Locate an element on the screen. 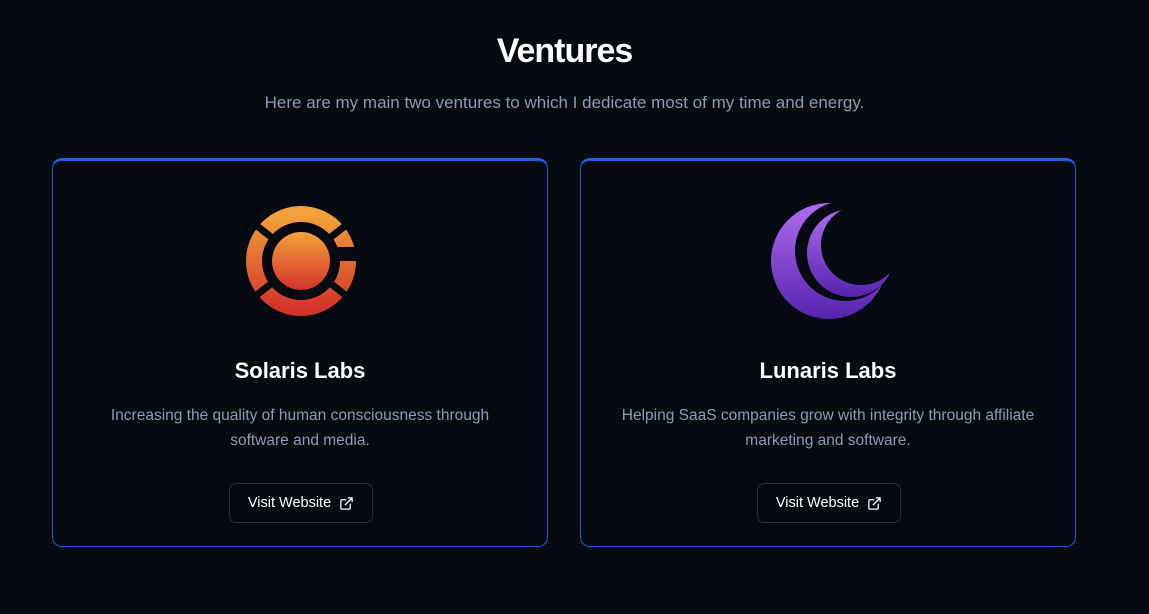 The height and width of the screenshot is (614, 1149). venture-title: Lunaris Labs is located at coordinates (828, 370).